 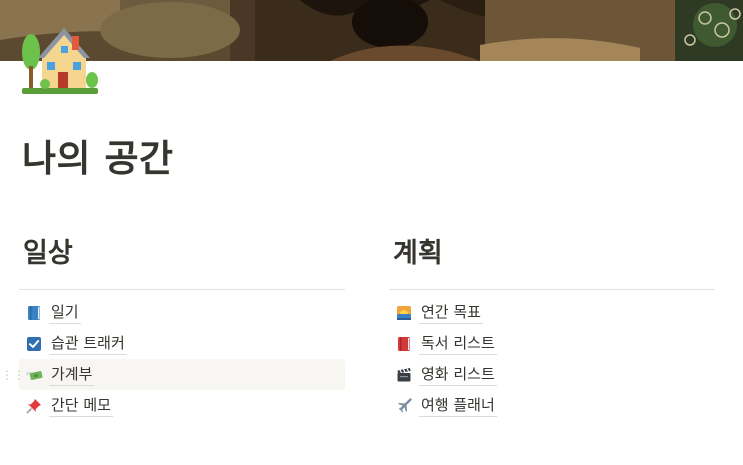 I want to click on page-link-habit-tracker: 습관 트래커, so click(x=182, y=343).